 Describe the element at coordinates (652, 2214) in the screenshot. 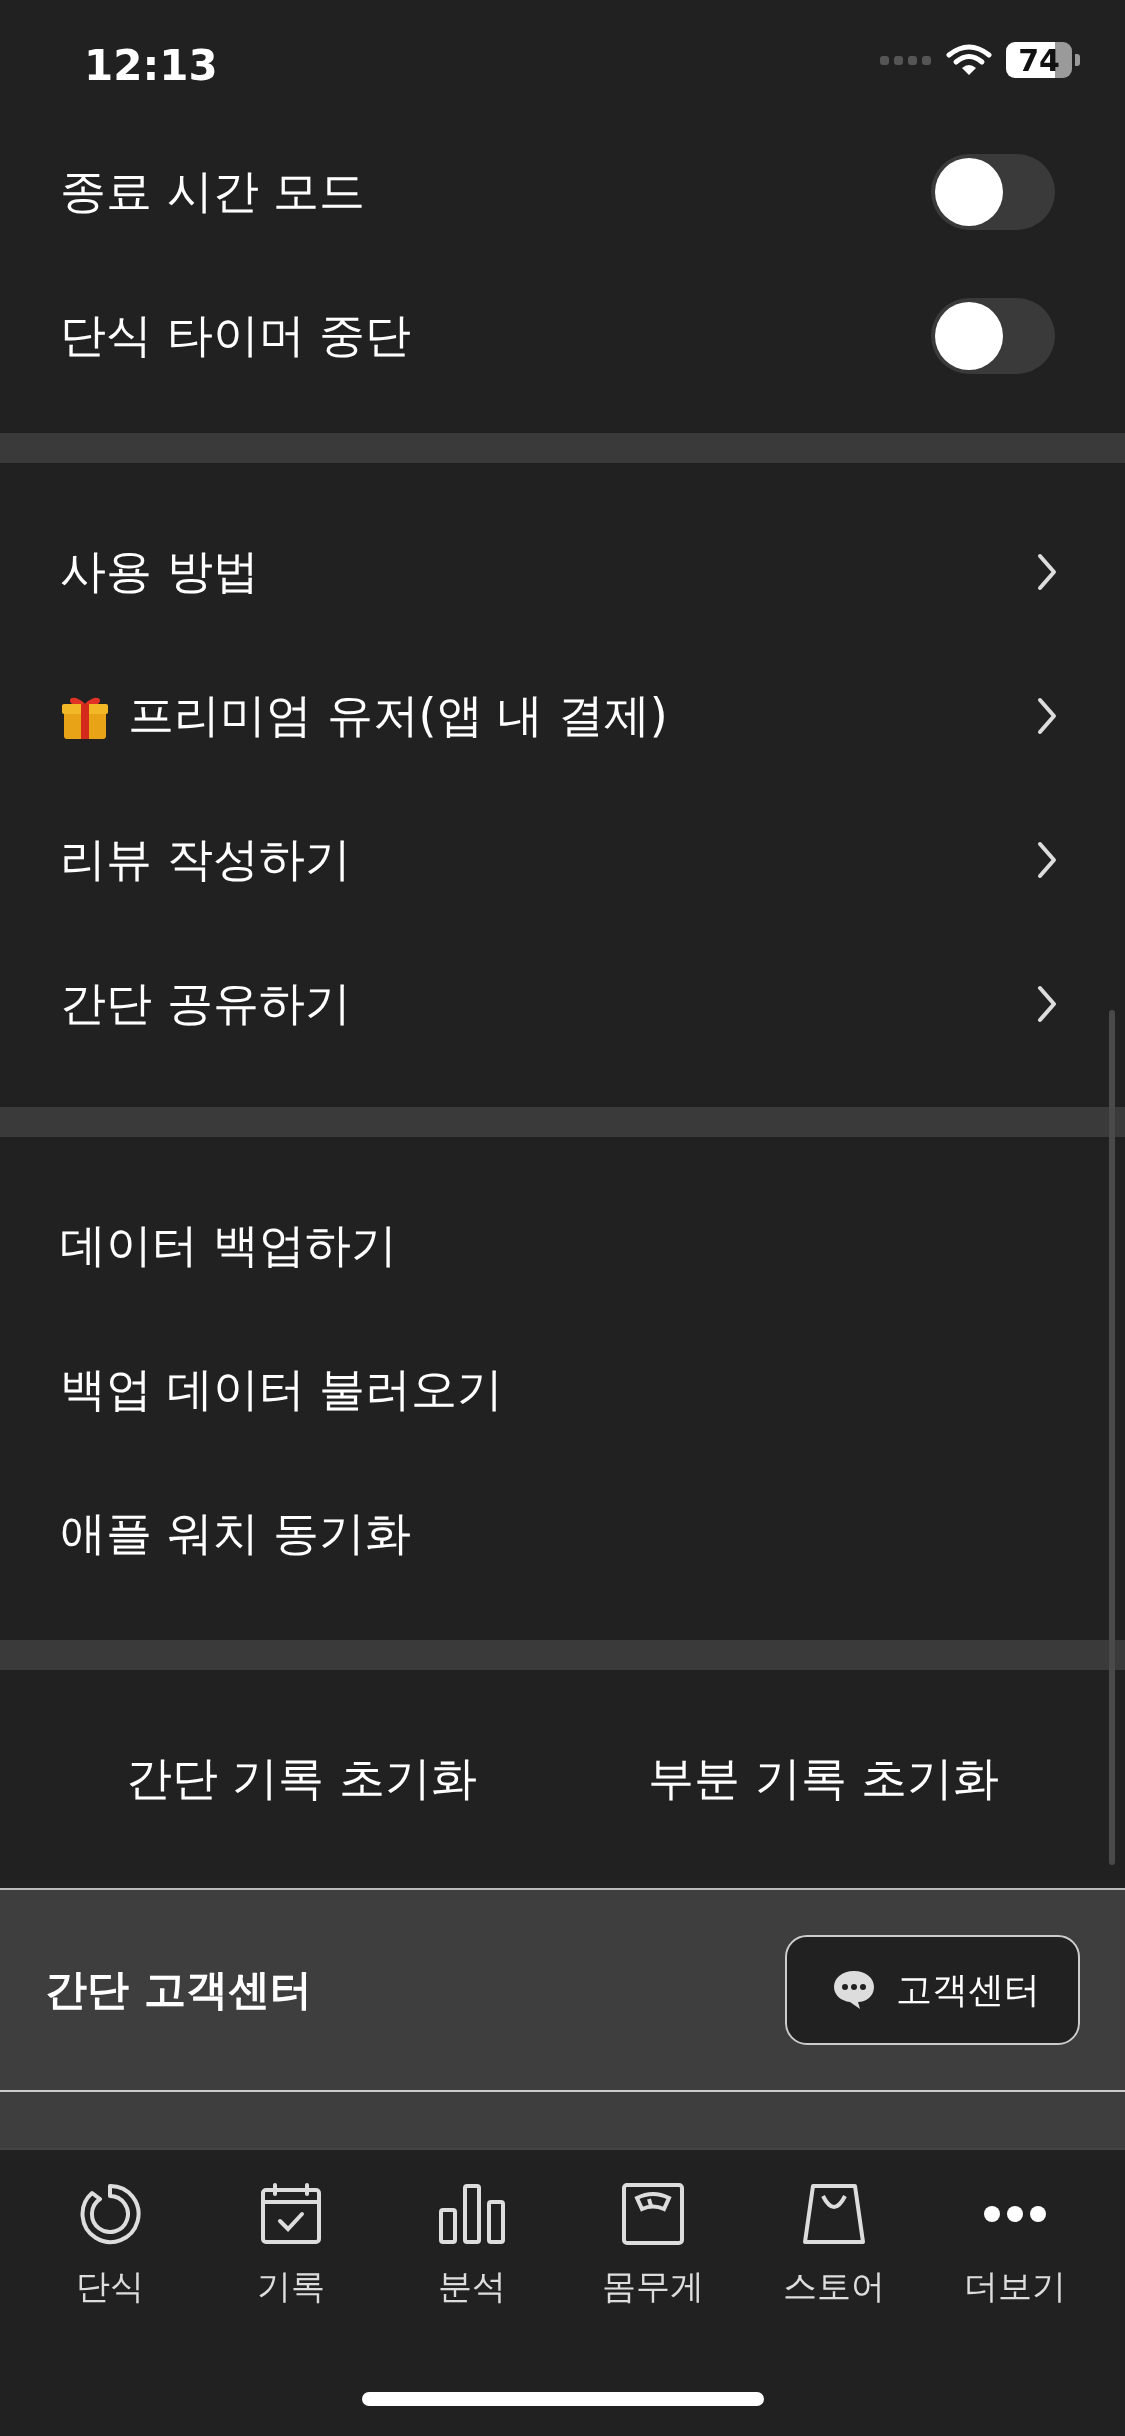

I see `scale-icon` at that location.